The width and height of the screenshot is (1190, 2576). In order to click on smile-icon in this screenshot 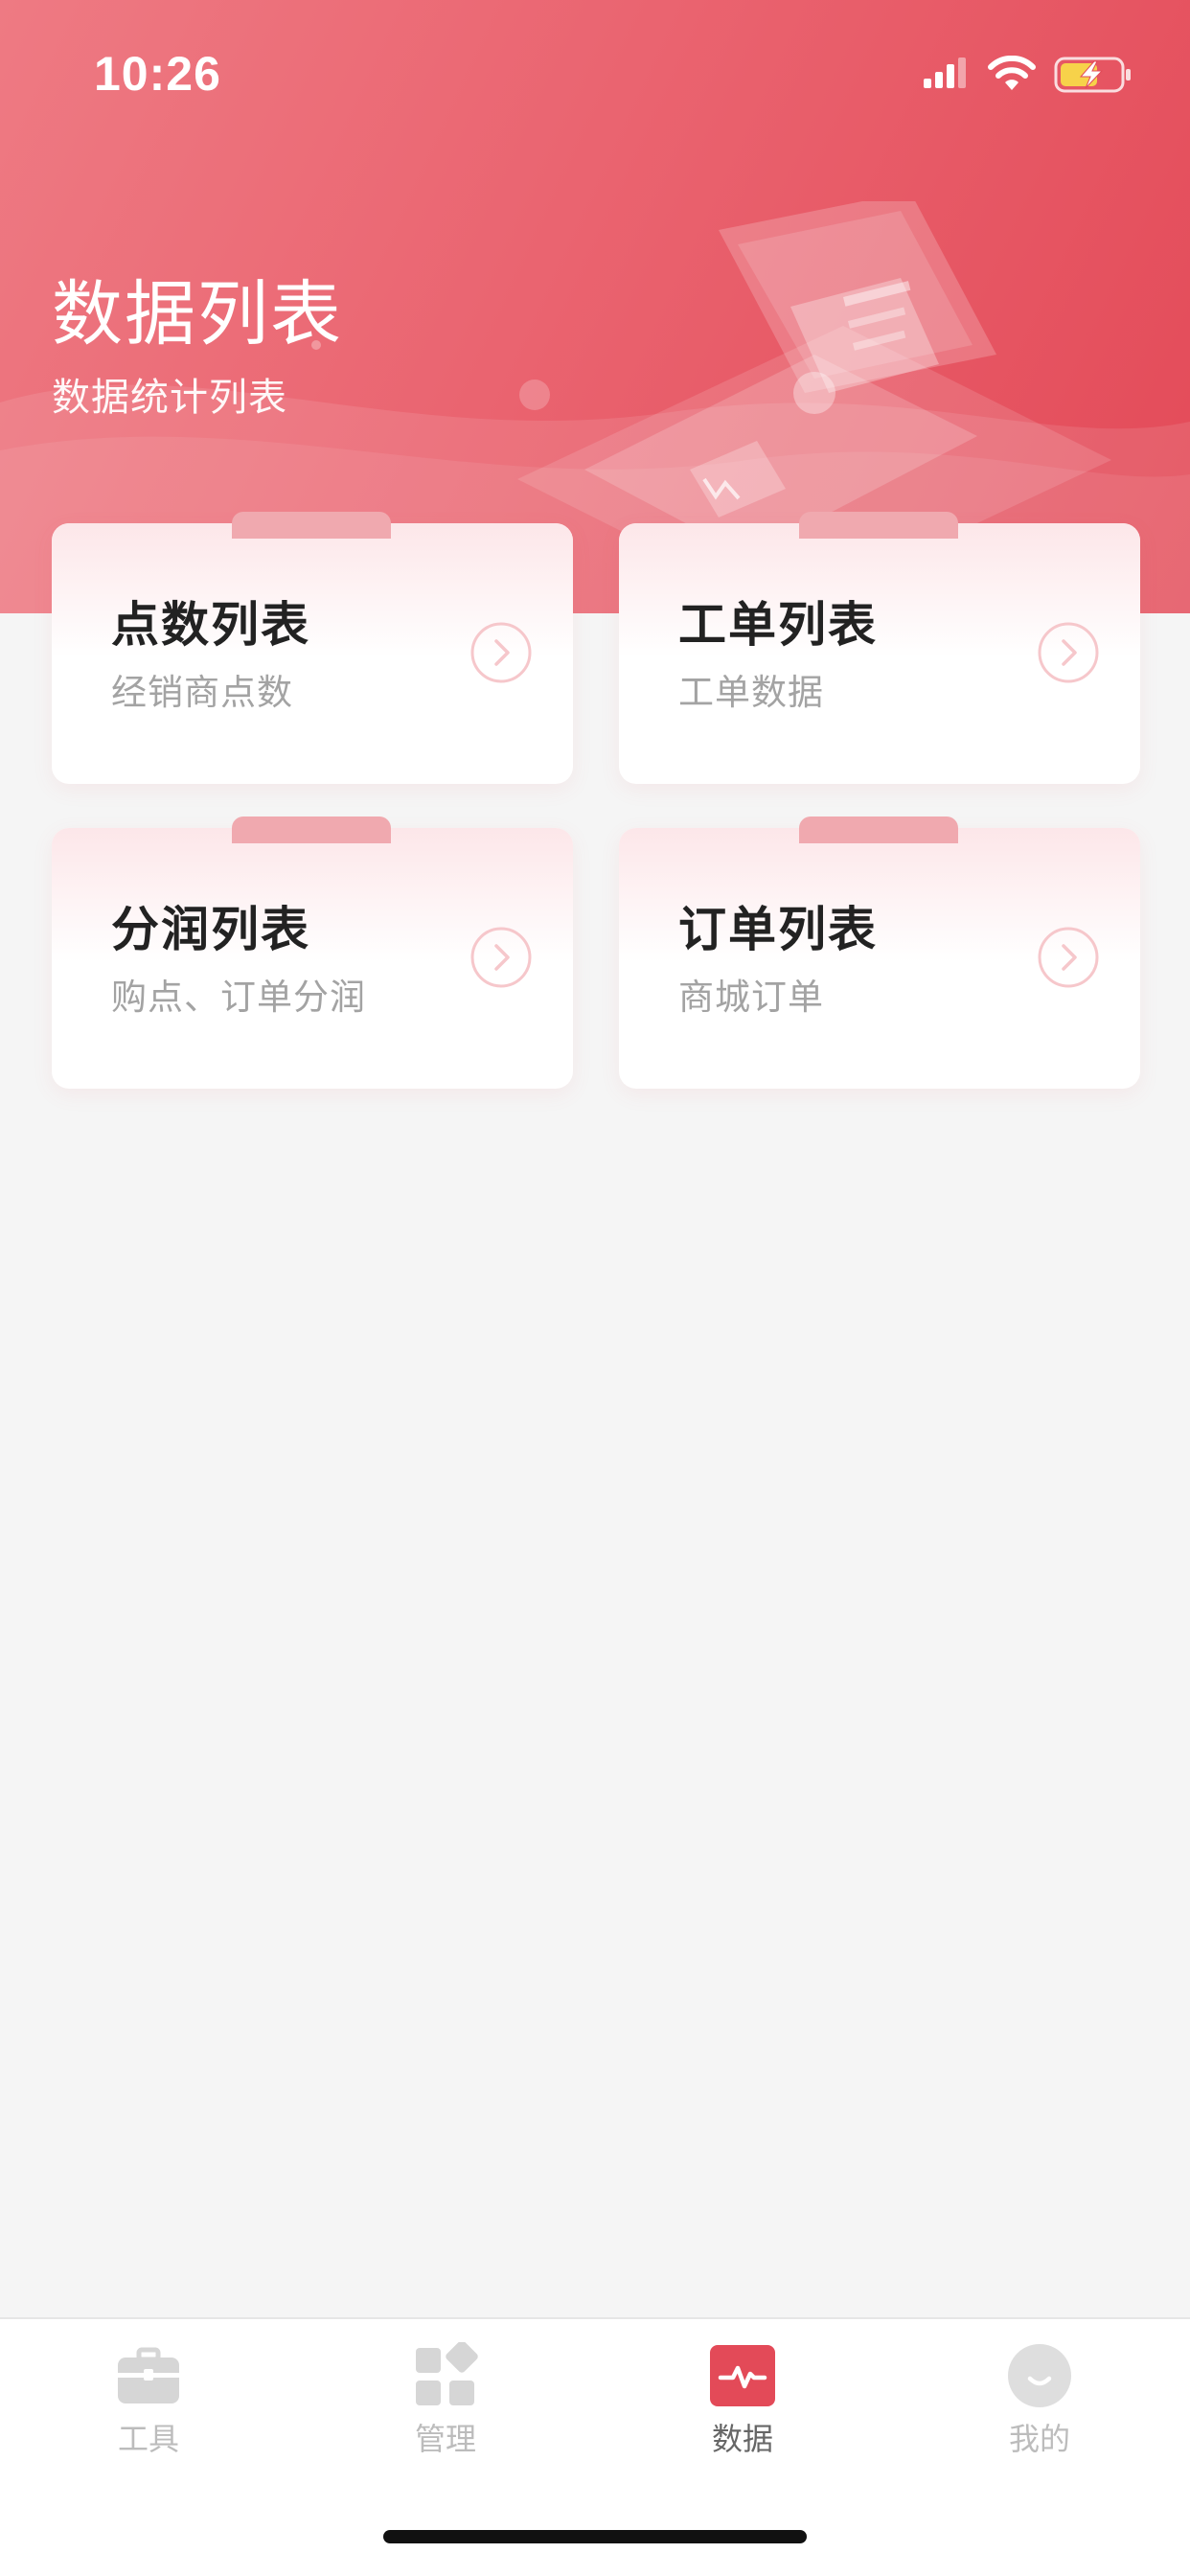, I will do `click(1039, 2375)`.